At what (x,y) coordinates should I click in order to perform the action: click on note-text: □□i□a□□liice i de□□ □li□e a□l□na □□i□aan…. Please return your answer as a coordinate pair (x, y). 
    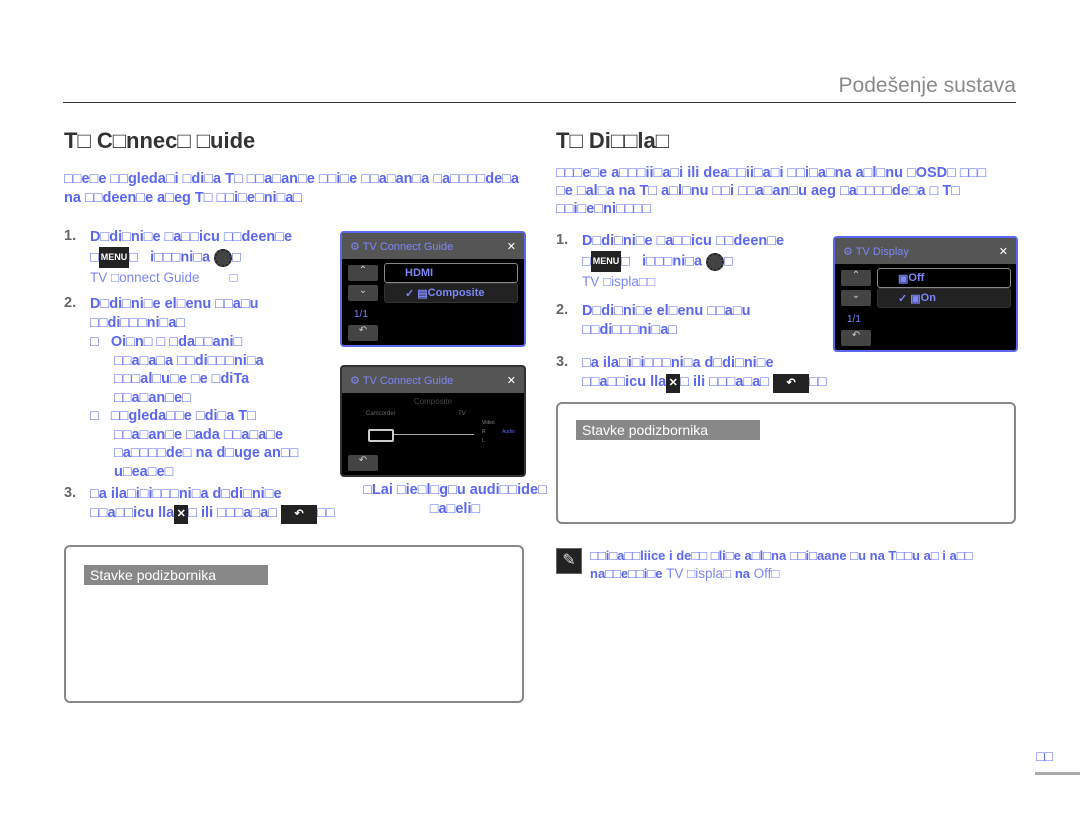
    Looking at the image, I should click on (781, 565).